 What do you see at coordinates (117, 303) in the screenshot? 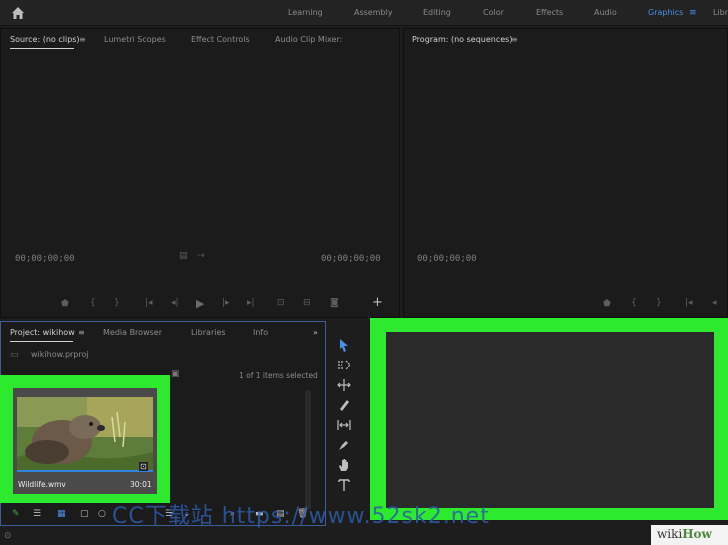
I see `mark-out-icon: }` at bounding box center [117, 303].